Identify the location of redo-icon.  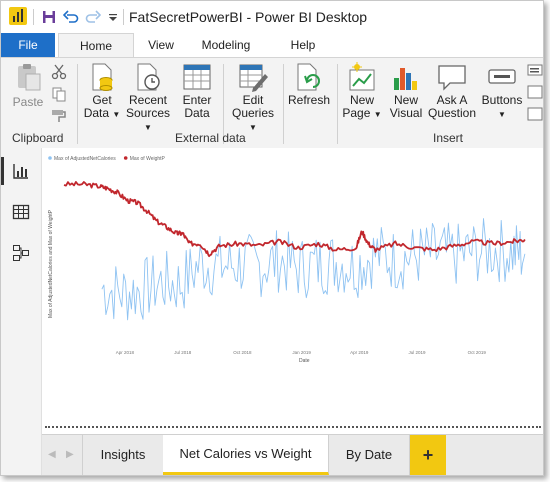
(93, 17).